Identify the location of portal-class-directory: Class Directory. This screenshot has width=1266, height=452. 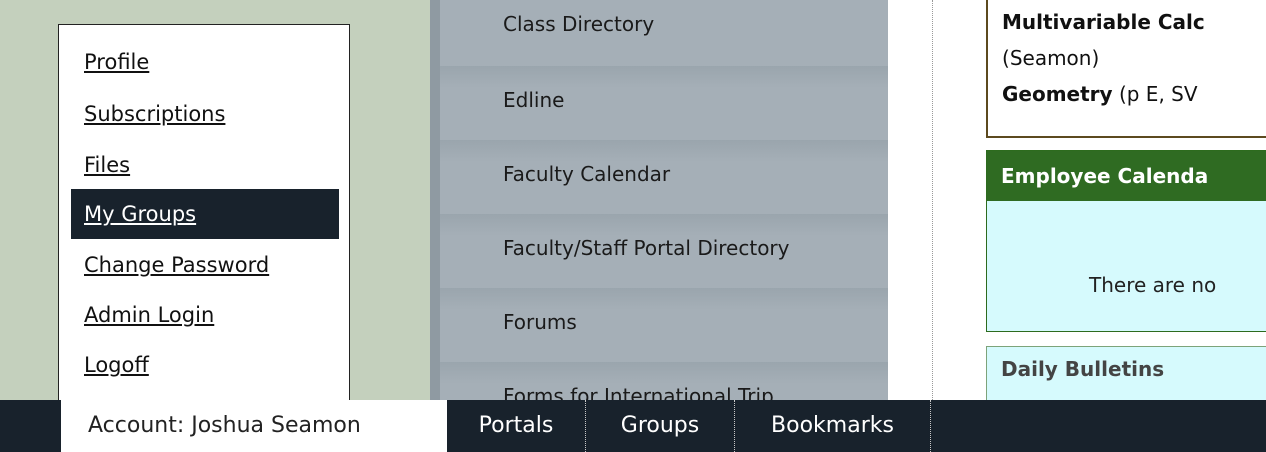
(578, 24).